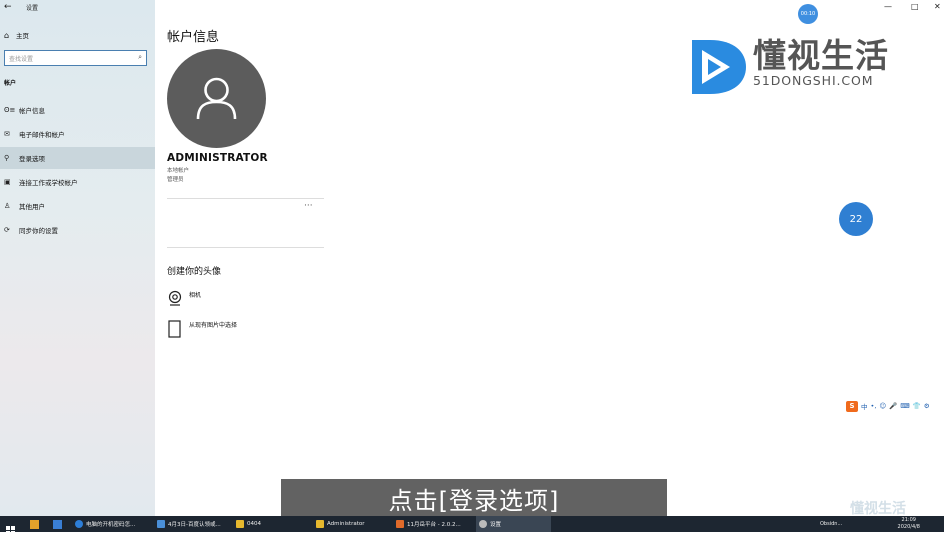  Describe the element at coordinates (513, 524) in the screenshot. I see `taskbar-app-active: 设置` at that location.